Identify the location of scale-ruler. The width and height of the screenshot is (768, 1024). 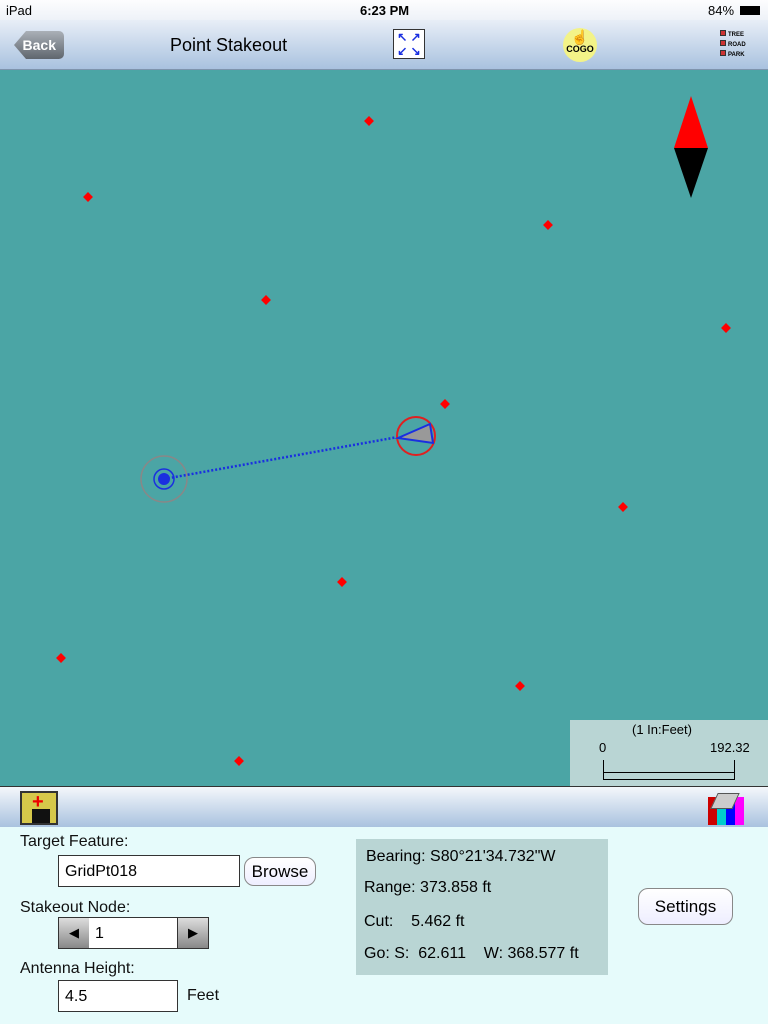
(669, 770).